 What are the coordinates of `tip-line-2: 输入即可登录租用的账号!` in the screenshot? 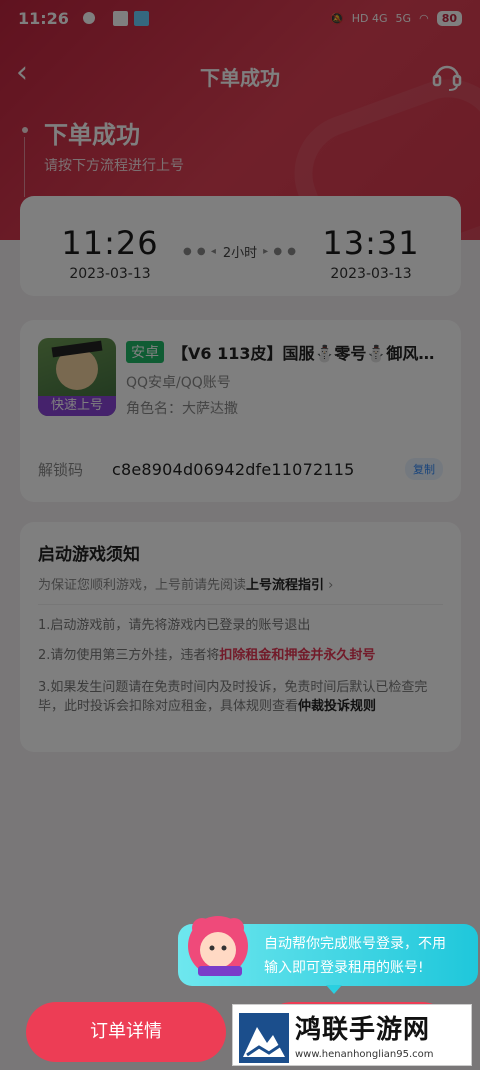 It's located at (344, 968).